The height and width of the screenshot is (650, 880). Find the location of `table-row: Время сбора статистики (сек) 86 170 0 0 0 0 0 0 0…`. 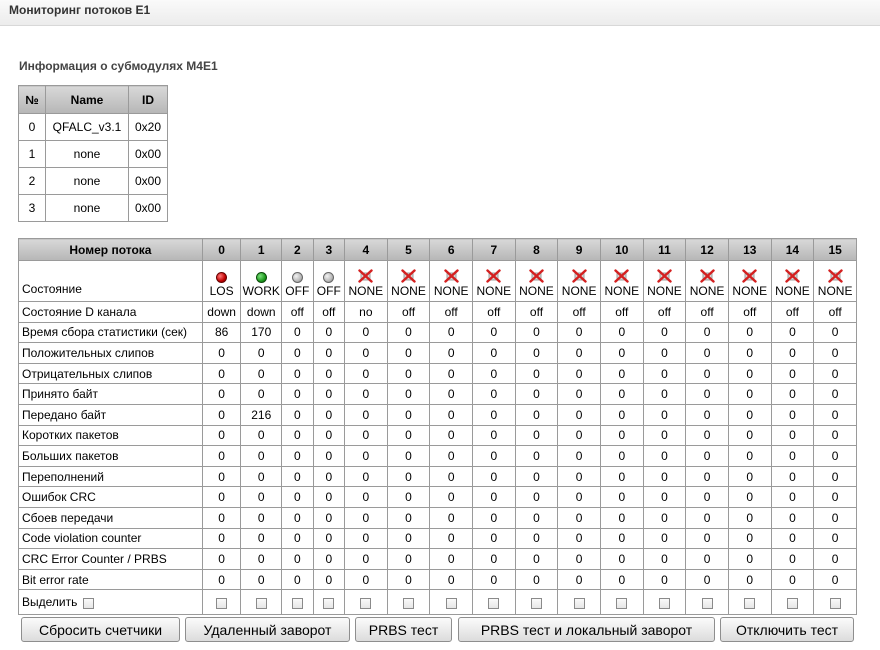

table-row: Время сбора статистики (сек) 86 170 0 0 0 0 0 0 0… is located at coordinates (437, 332).